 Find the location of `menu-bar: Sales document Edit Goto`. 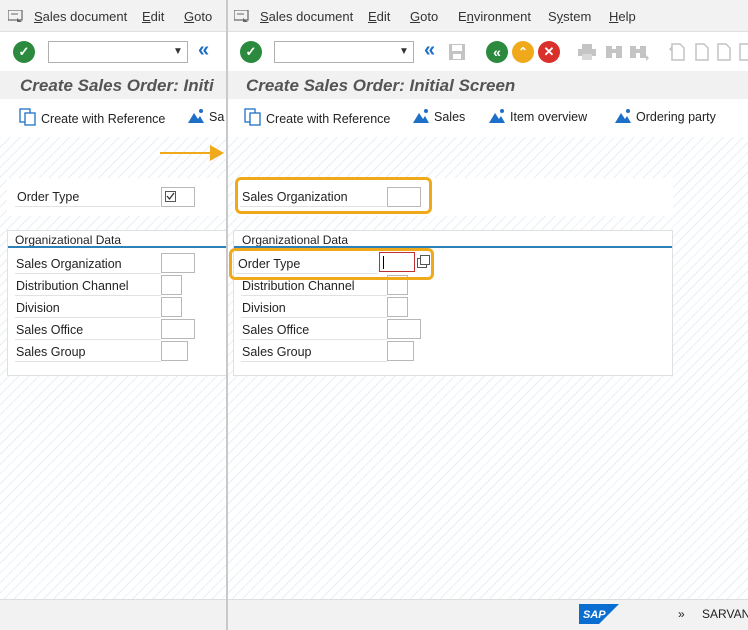

menu-bar: Sales document Edit Goto is located at coordinates (113, 16).